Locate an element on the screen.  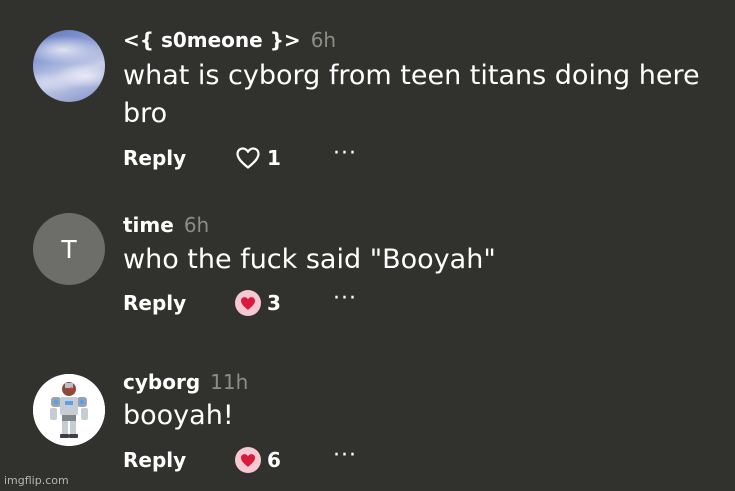
comment-text: booyah! is located at coordinates (178, 415).